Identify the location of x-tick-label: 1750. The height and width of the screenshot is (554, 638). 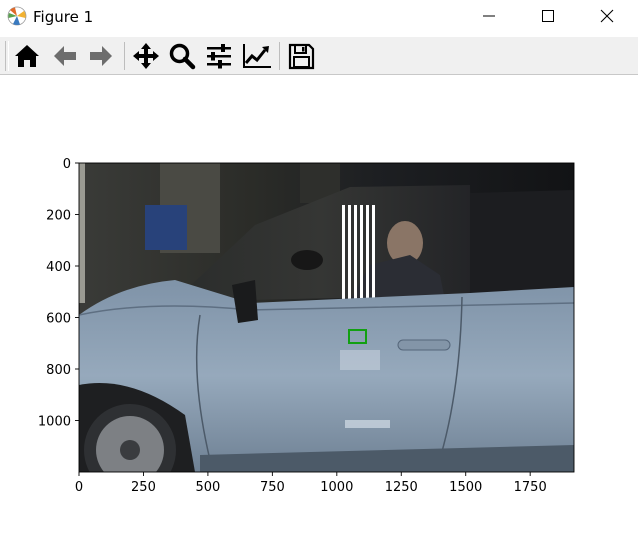
(530, 487).